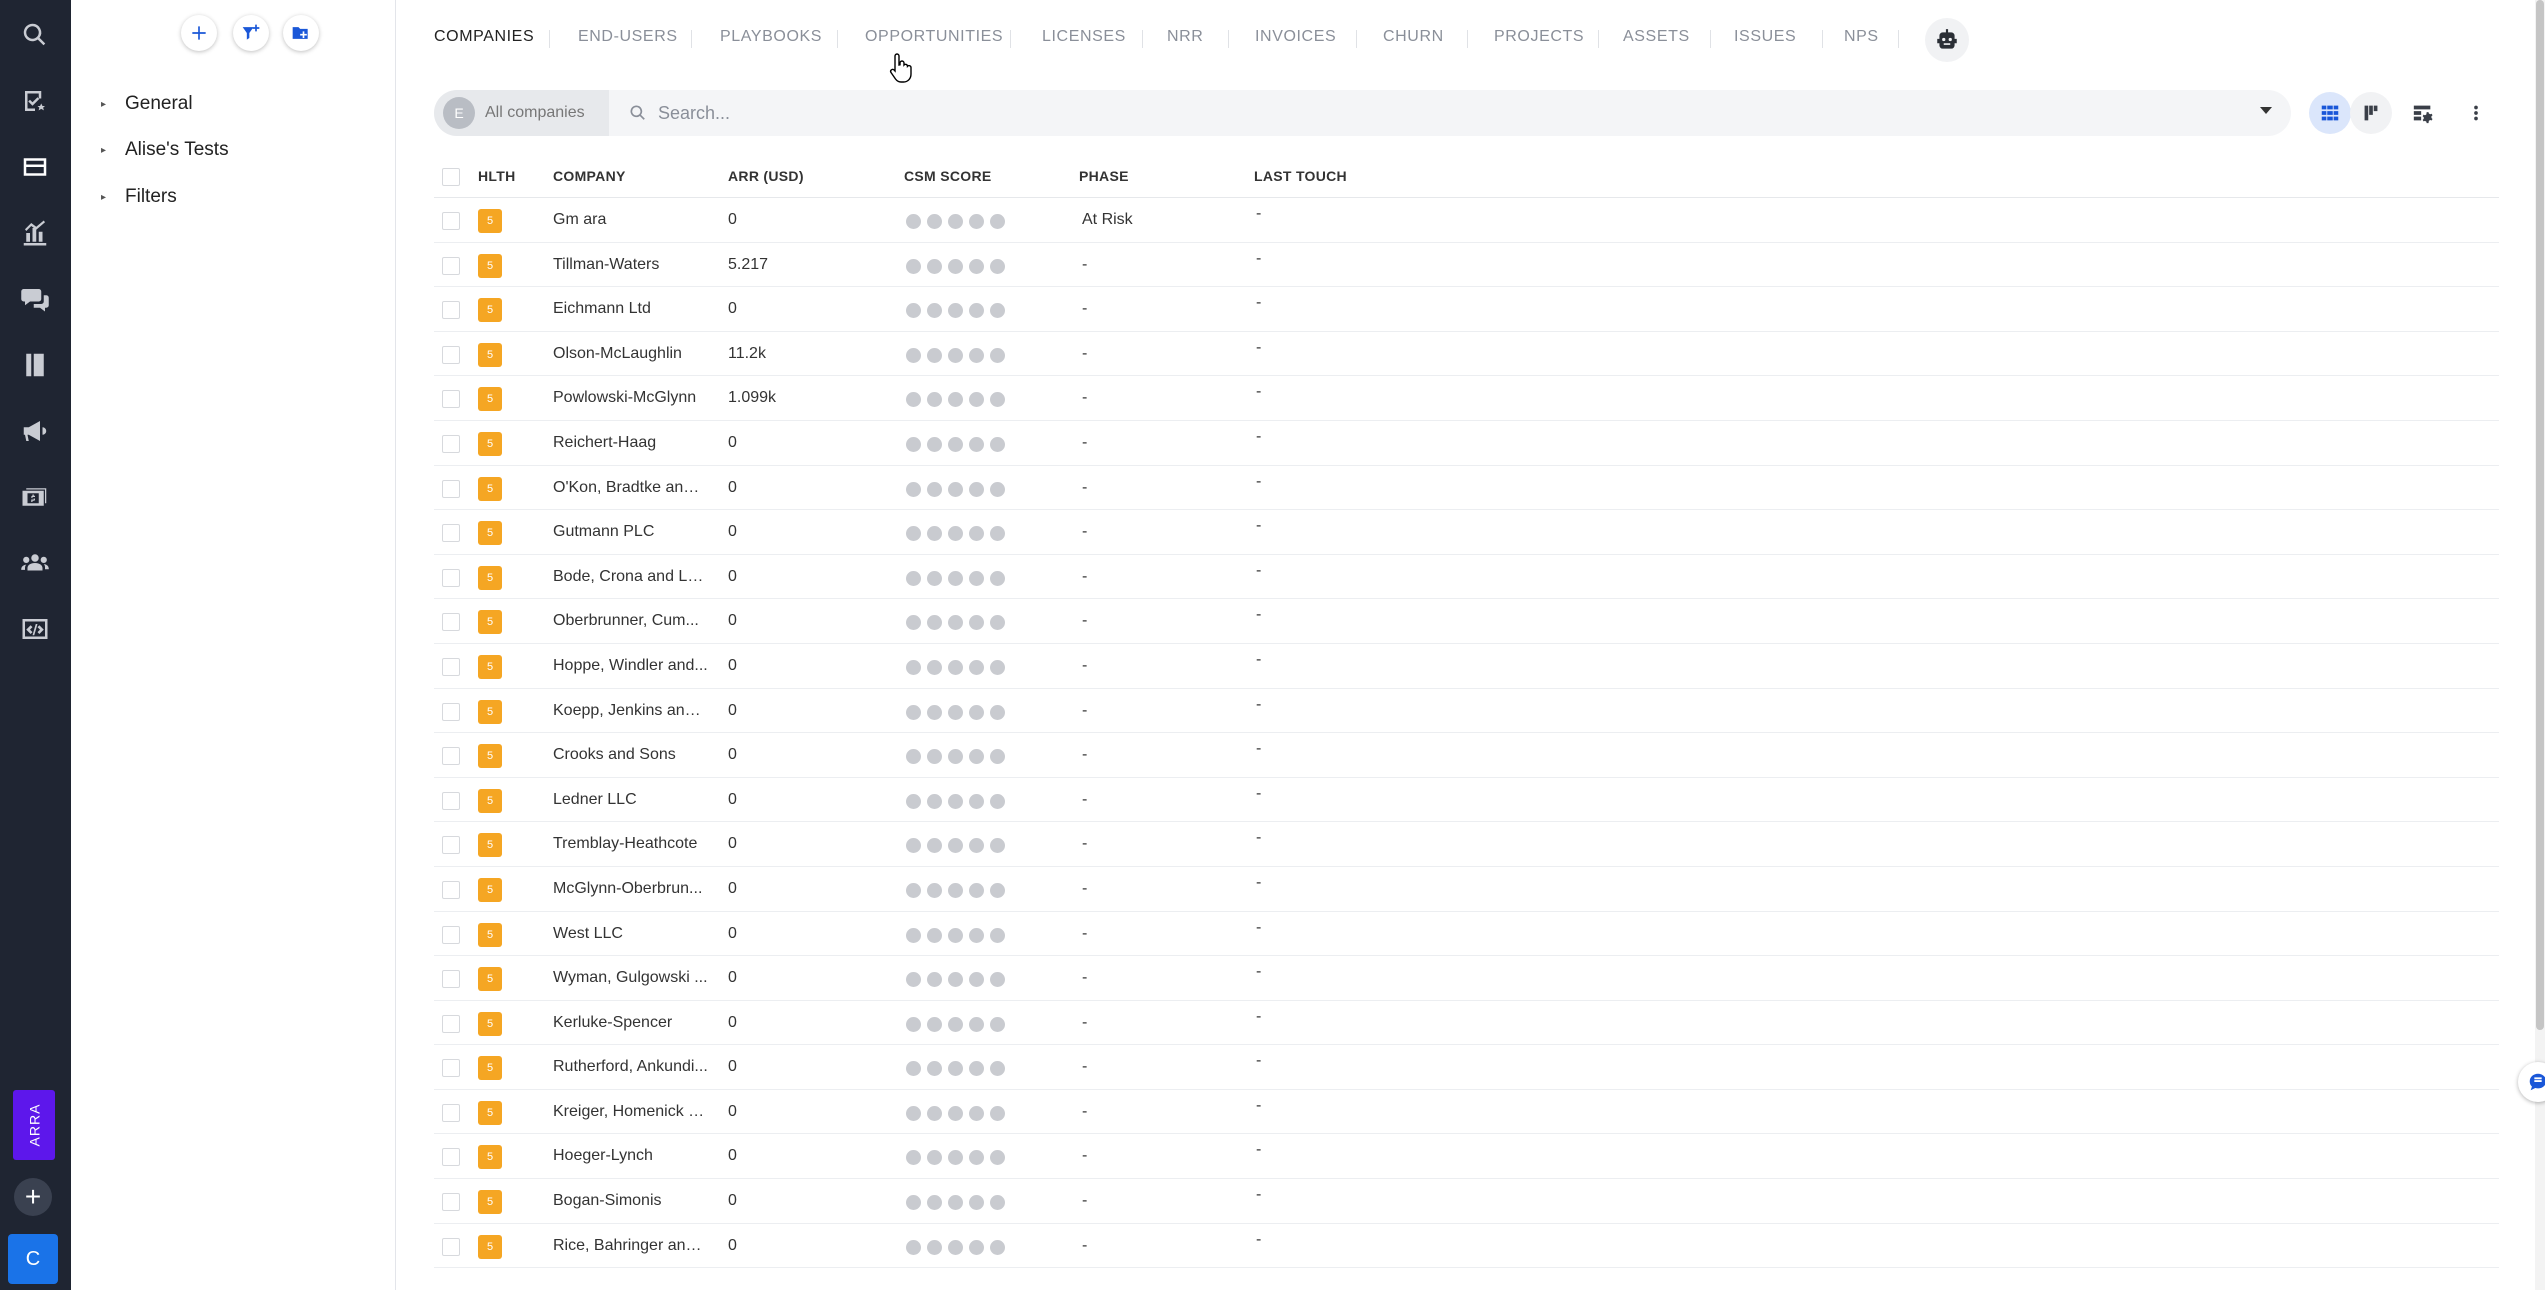  I want to click on company-name-cell: Ledner LLC, so click(630, 800).